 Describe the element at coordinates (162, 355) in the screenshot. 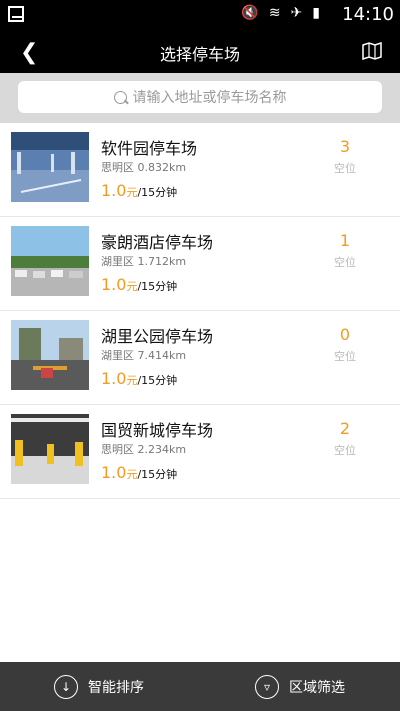

I see `distance: 7.414km` at that location.